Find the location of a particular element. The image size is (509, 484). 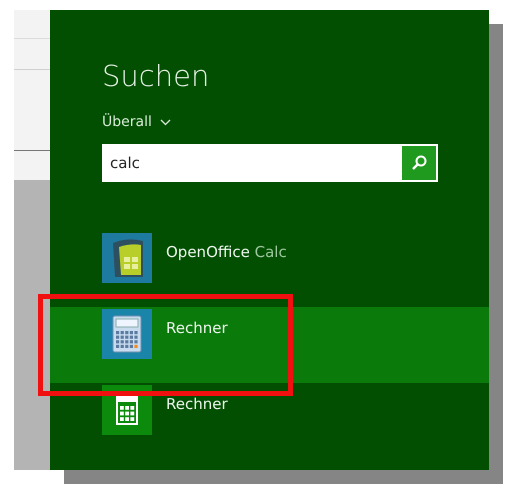

search-button is located at coordinates (419, 163).